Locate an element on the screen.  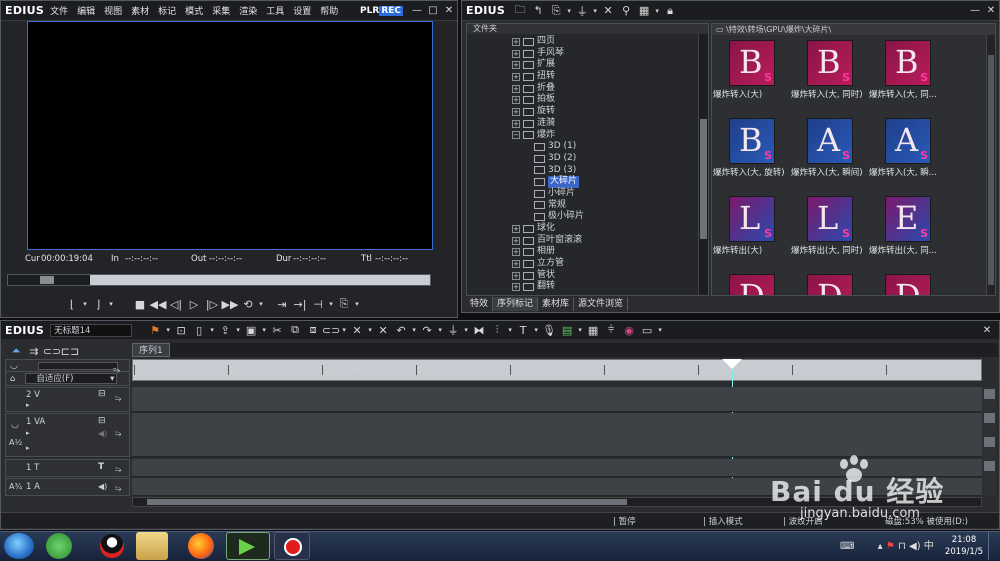
start-button is located at coordinates (19, 546).